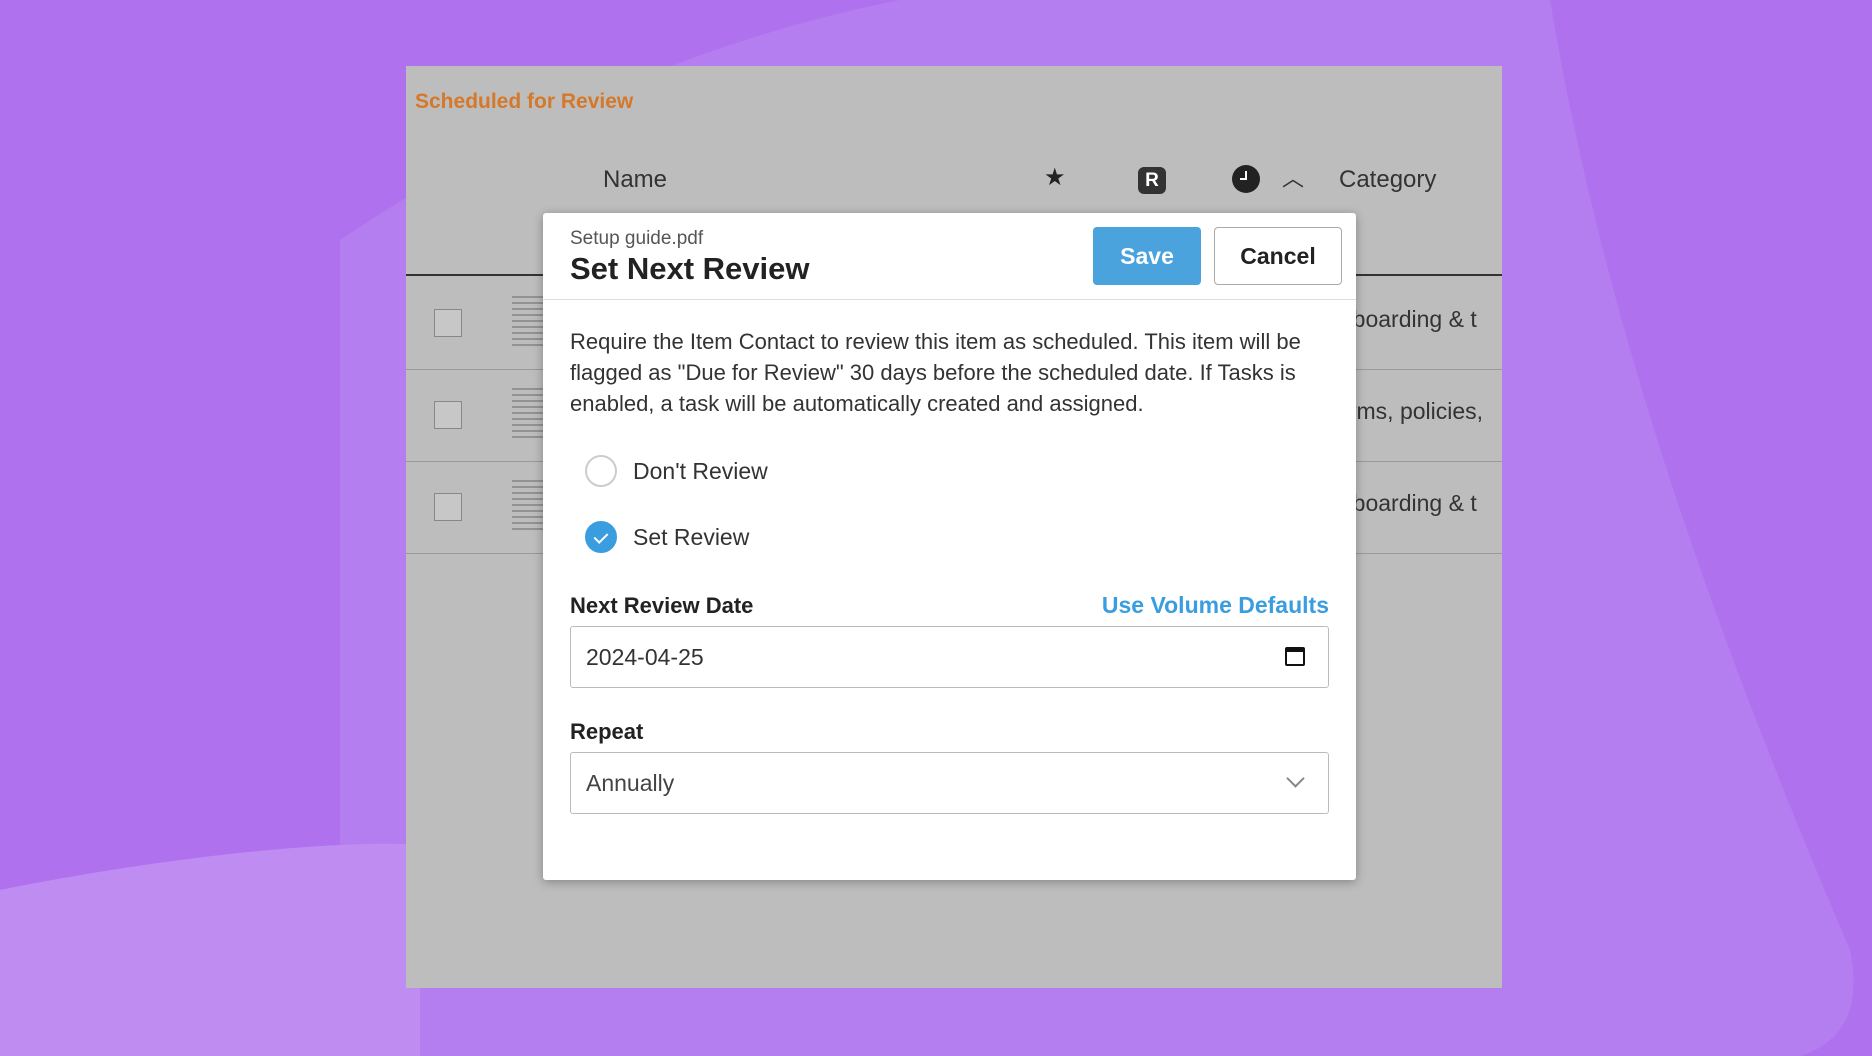  Describe the element at coordinates (635, 180) in the screenshot. I see `column-header-name: Name` at that location.